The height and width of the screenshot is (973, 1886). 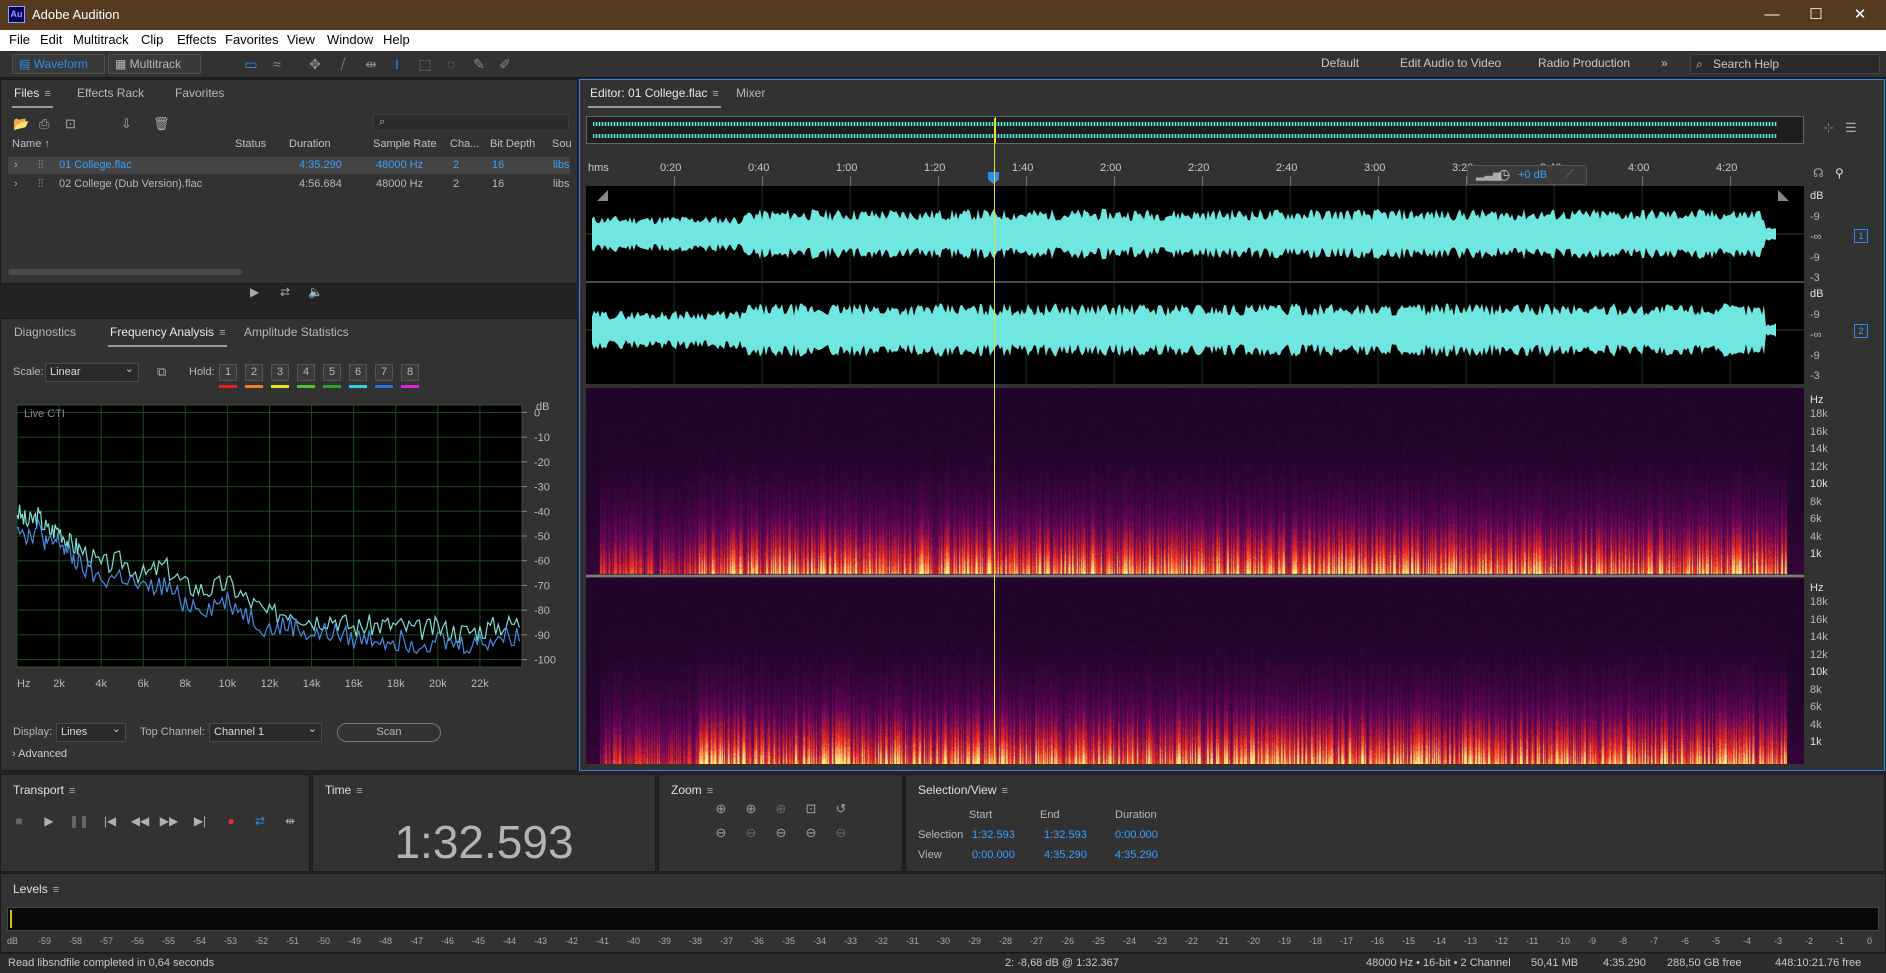 I want to click on workspace-default: Default, so click(x=1340, y=63).